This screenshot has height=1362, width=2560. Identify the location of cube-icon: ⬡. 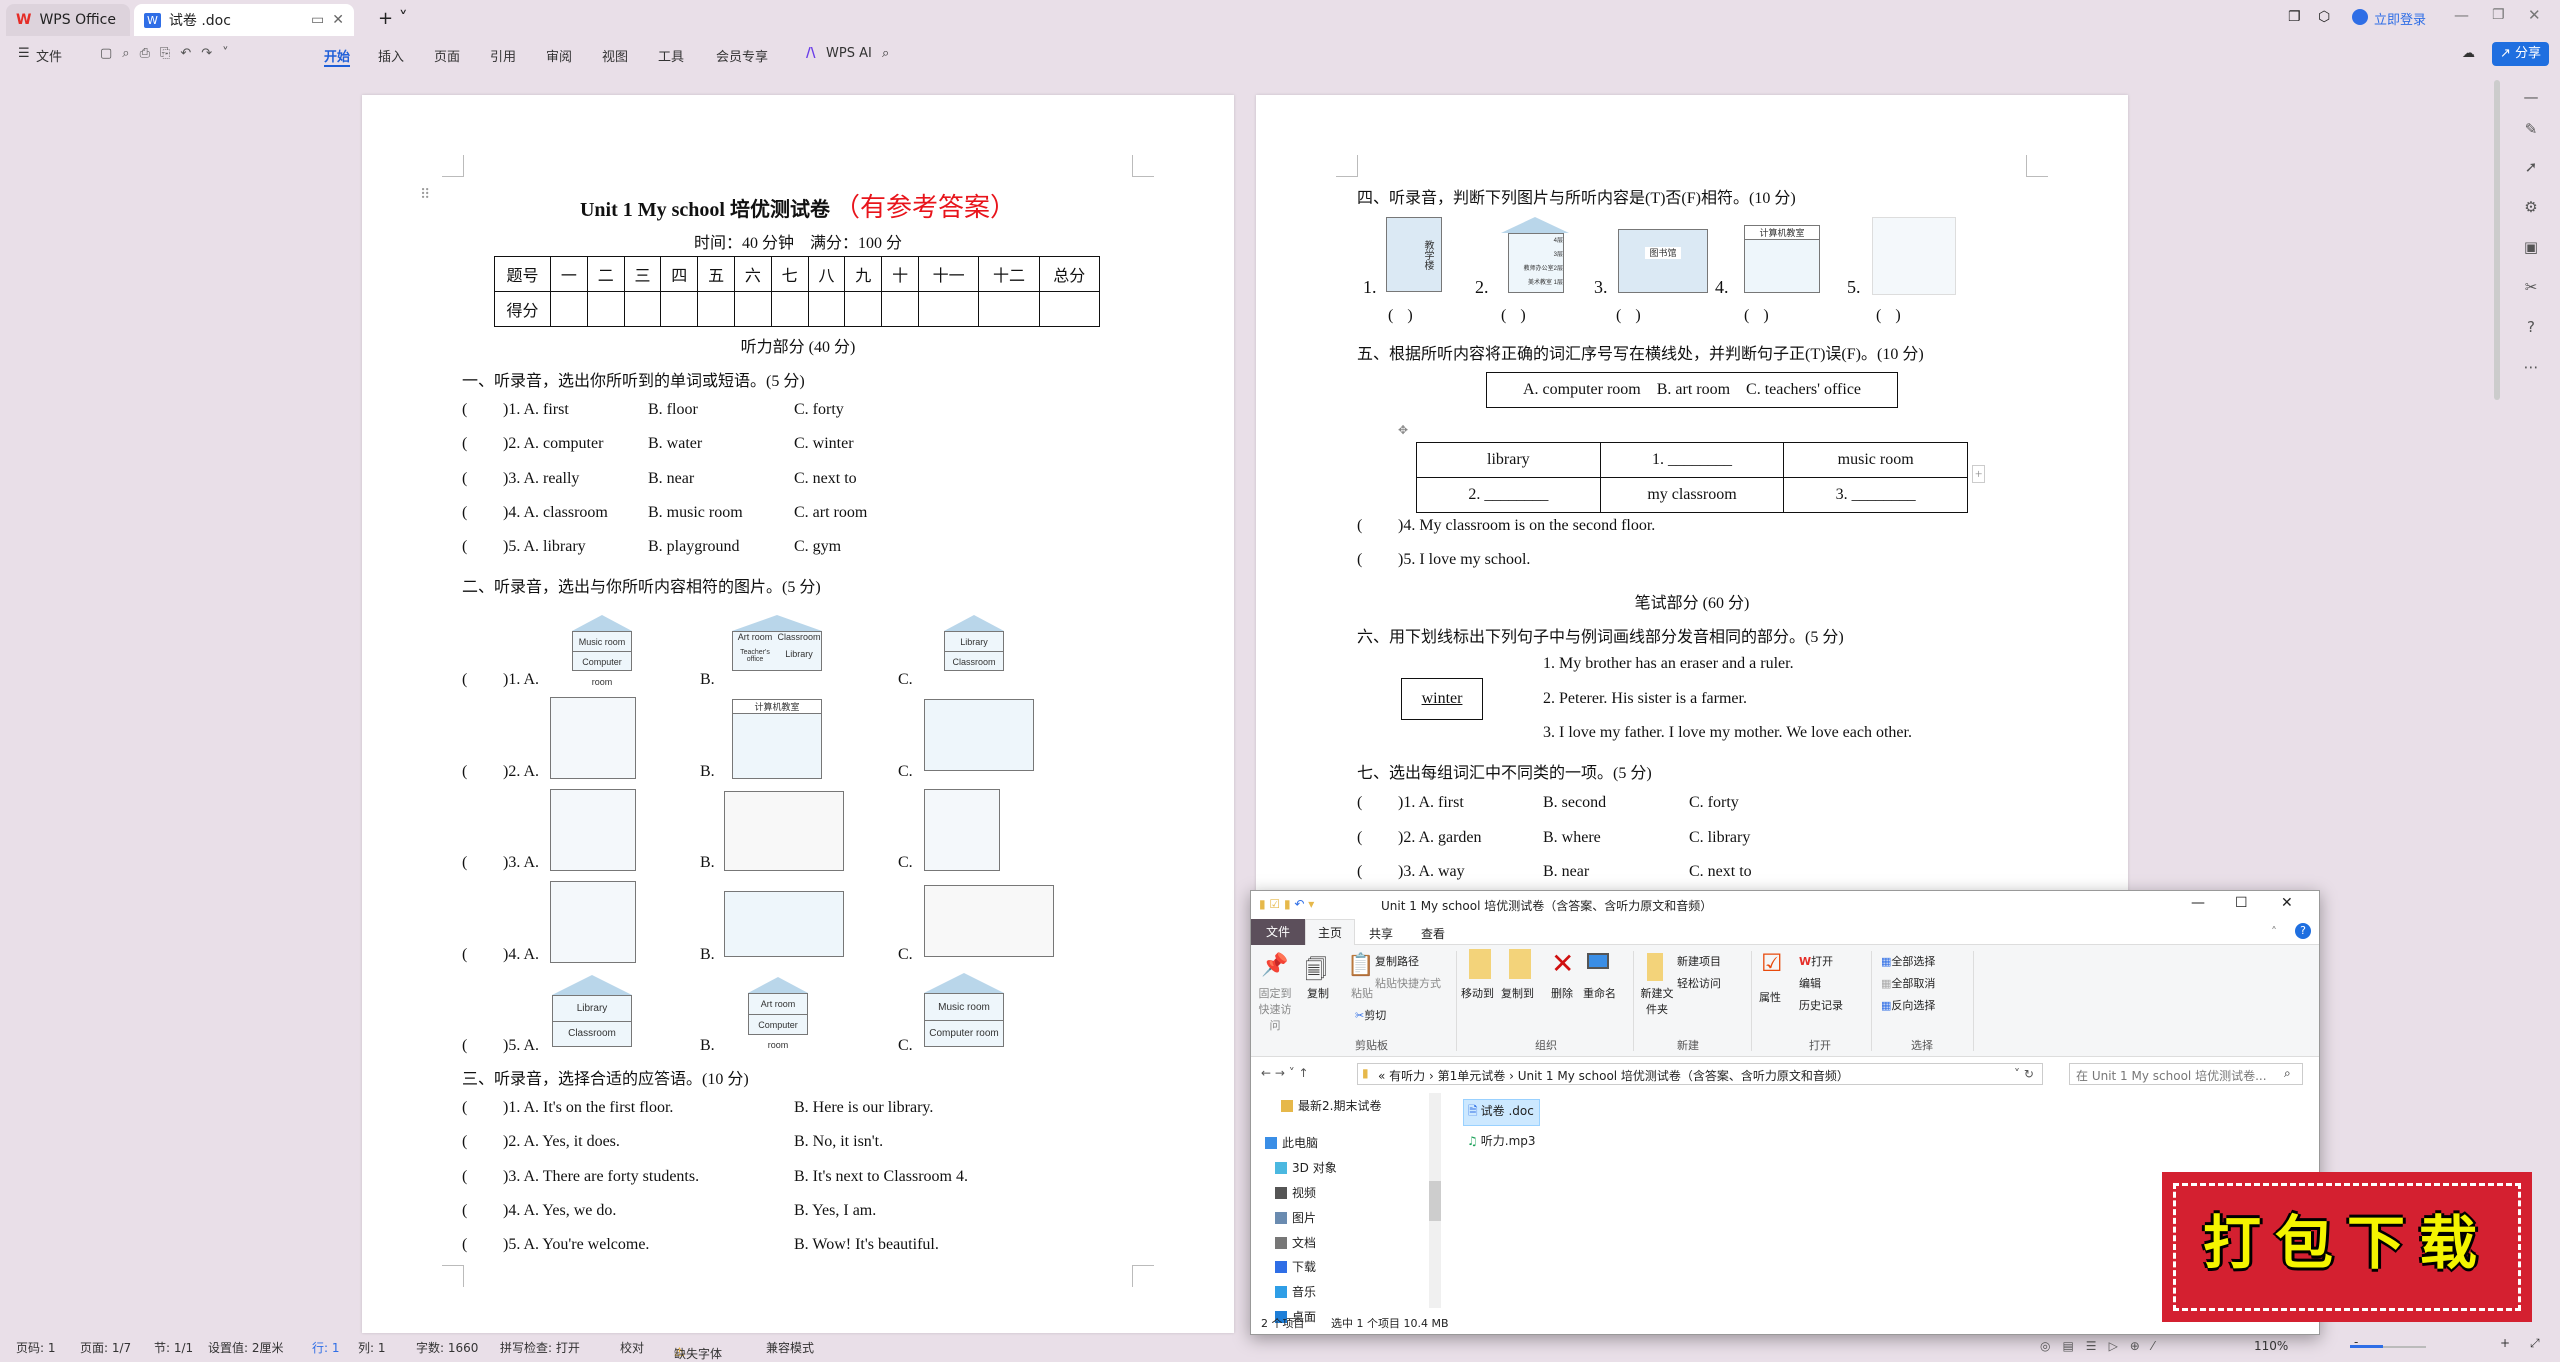
(2324, 17).